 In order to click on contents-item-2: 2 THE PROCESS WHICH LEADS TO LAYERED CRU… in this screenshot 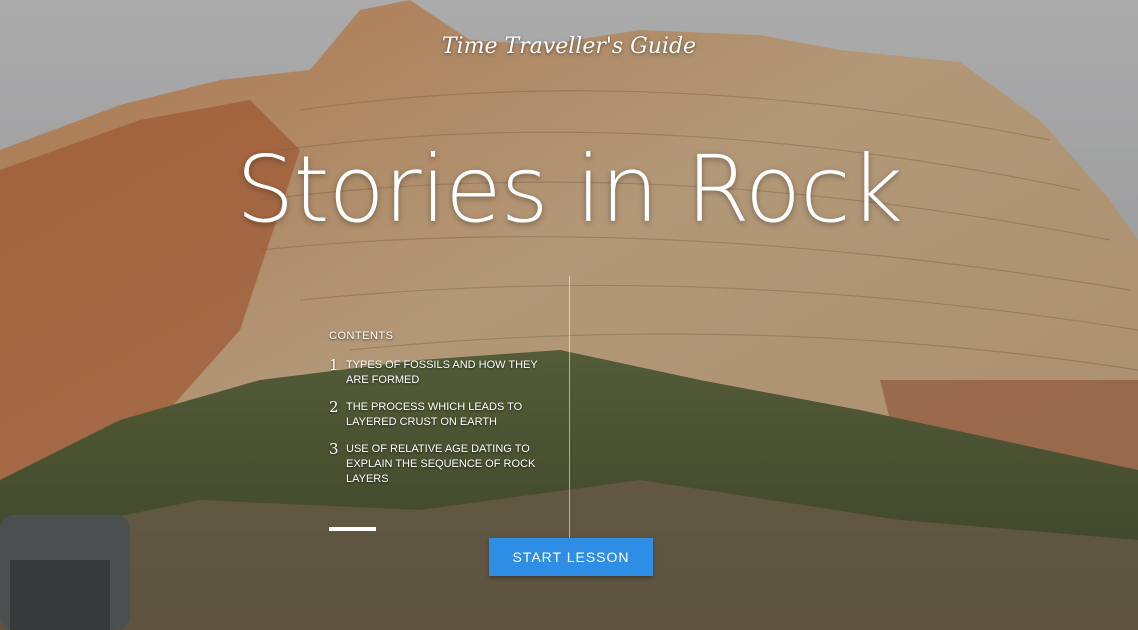, I will do `click(444, 415)`.